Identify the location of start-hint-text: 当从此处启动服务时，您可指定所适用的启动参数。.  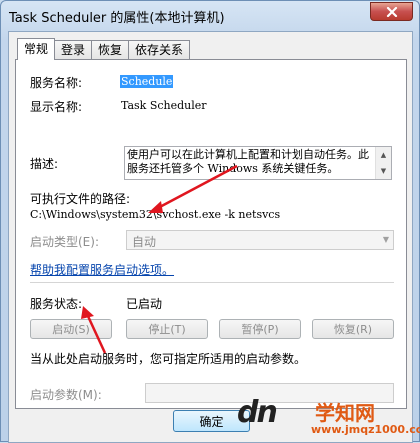
(168, 359).